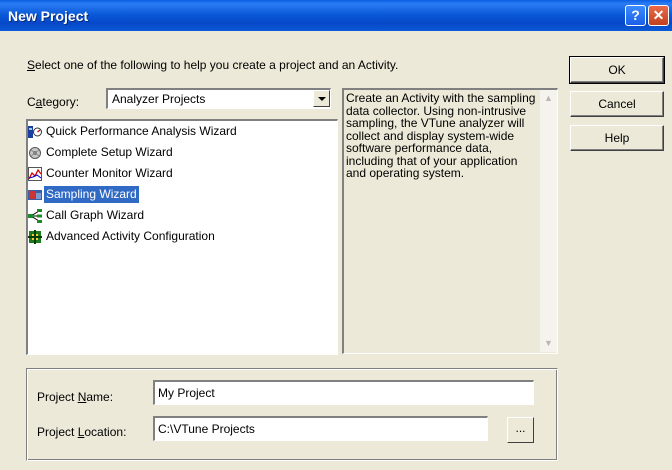  Describe the element at coordinates (658, 15) in the screenshot. I see `title-close-button: ✕` at that location.